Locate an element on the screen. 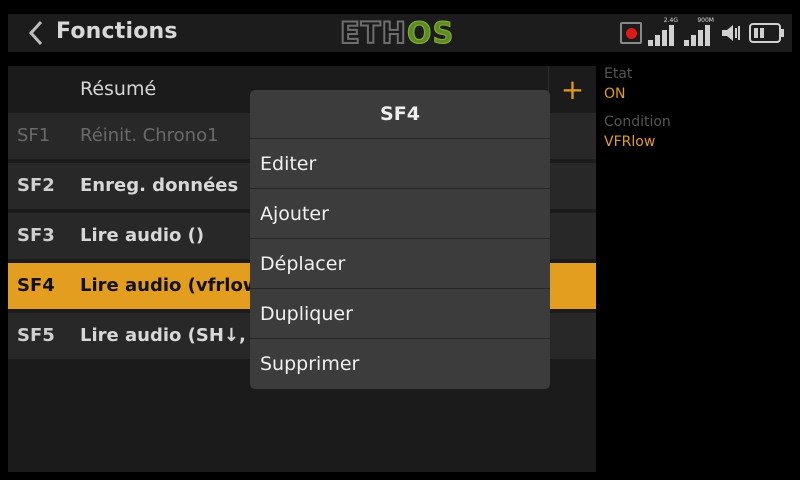 The image size is (800, 480). menu-item-delete: Supprimer is located at coordinates (400, 364).